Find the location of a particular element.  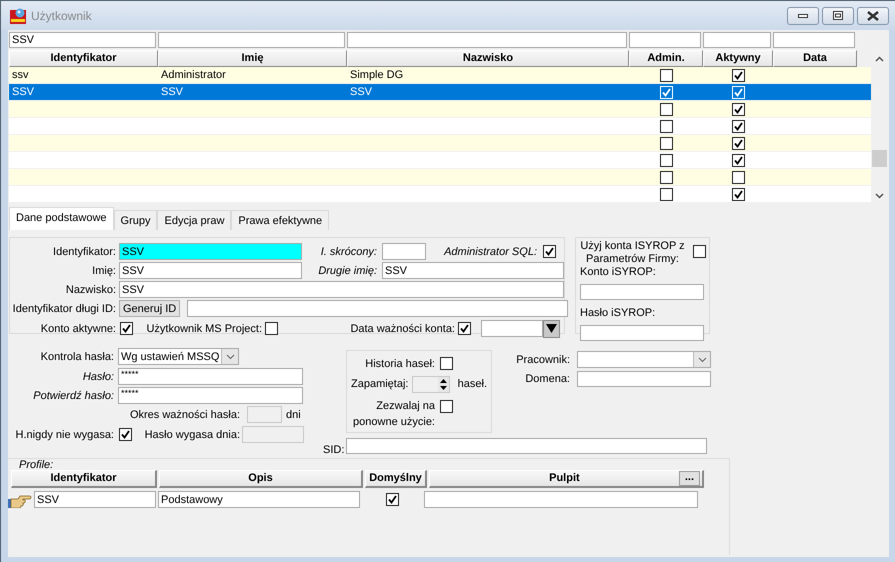

column-header: Admin. is located at coordinates (666, 58).